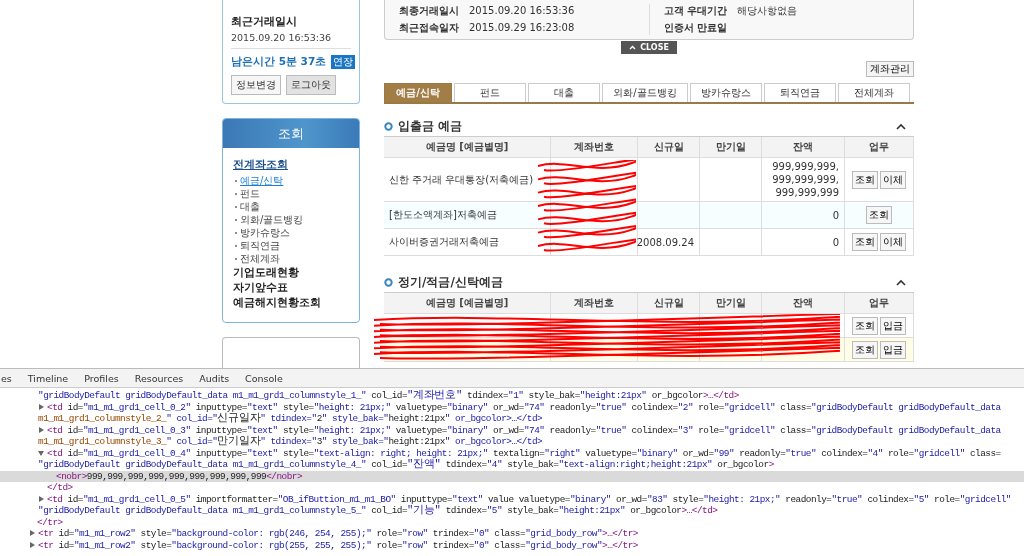  I want to click on info-value: 해당사항없음, so click(767, 11).